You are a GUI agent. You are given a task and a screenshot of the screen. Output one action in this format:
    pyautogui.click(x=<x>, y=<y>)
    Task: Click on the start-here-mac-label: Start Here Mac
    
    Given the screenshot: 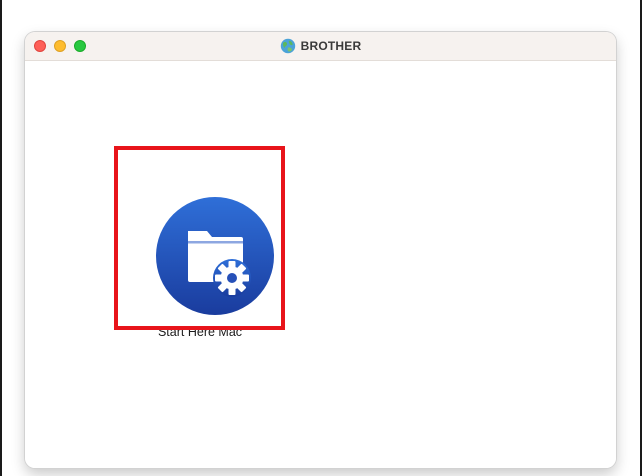 What is the action you would take?
    pyautogui.click(x=200, y=332)
    